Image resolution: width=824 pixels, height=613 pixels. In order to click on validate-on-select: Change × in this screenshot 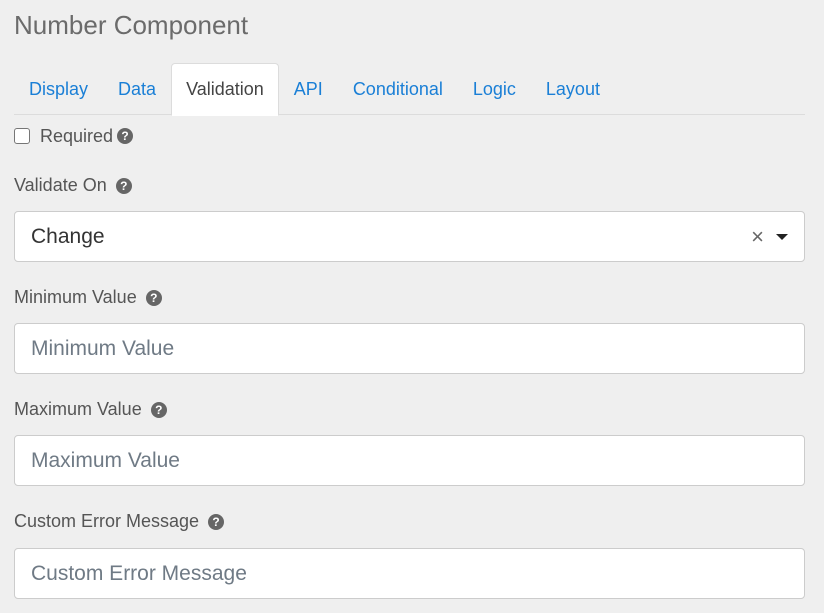, I will do `click(409, 236)`.